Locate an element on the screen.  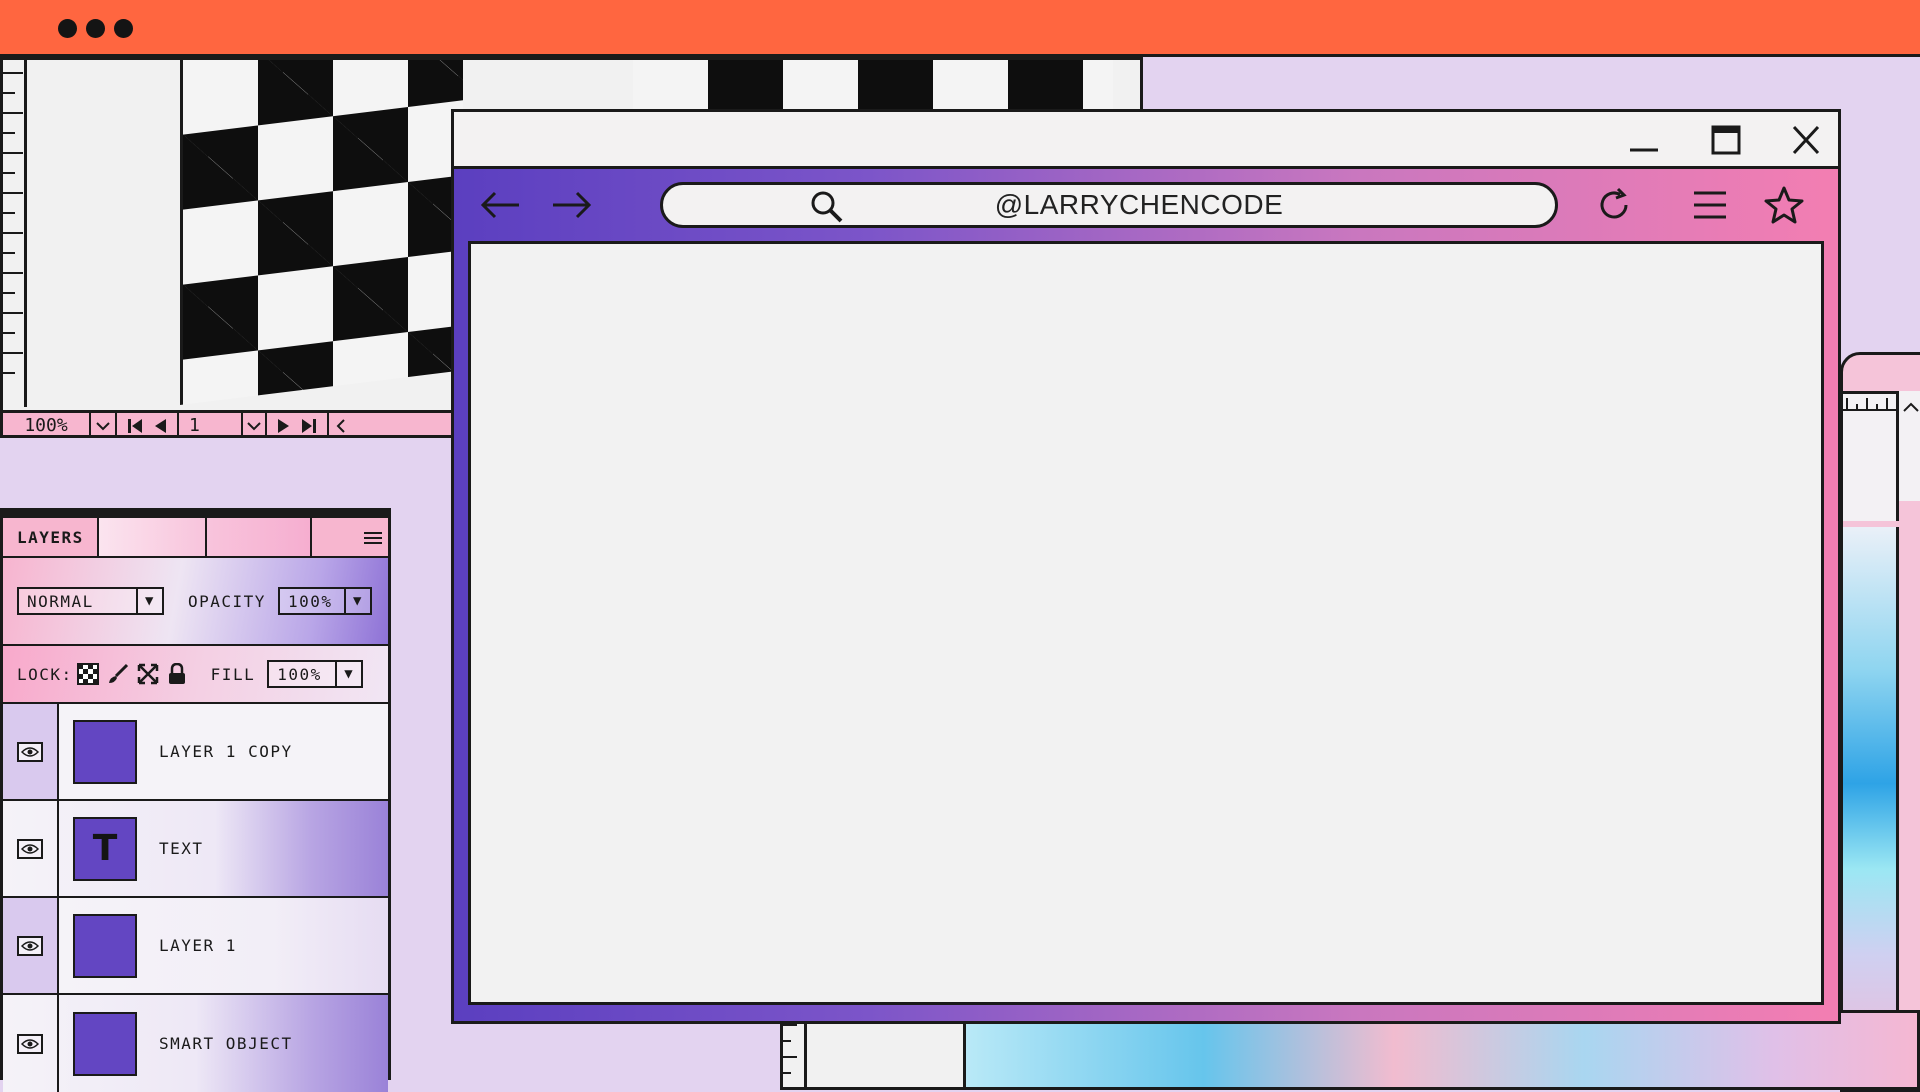
minimize-icon is located at coordinates (1644, 140).